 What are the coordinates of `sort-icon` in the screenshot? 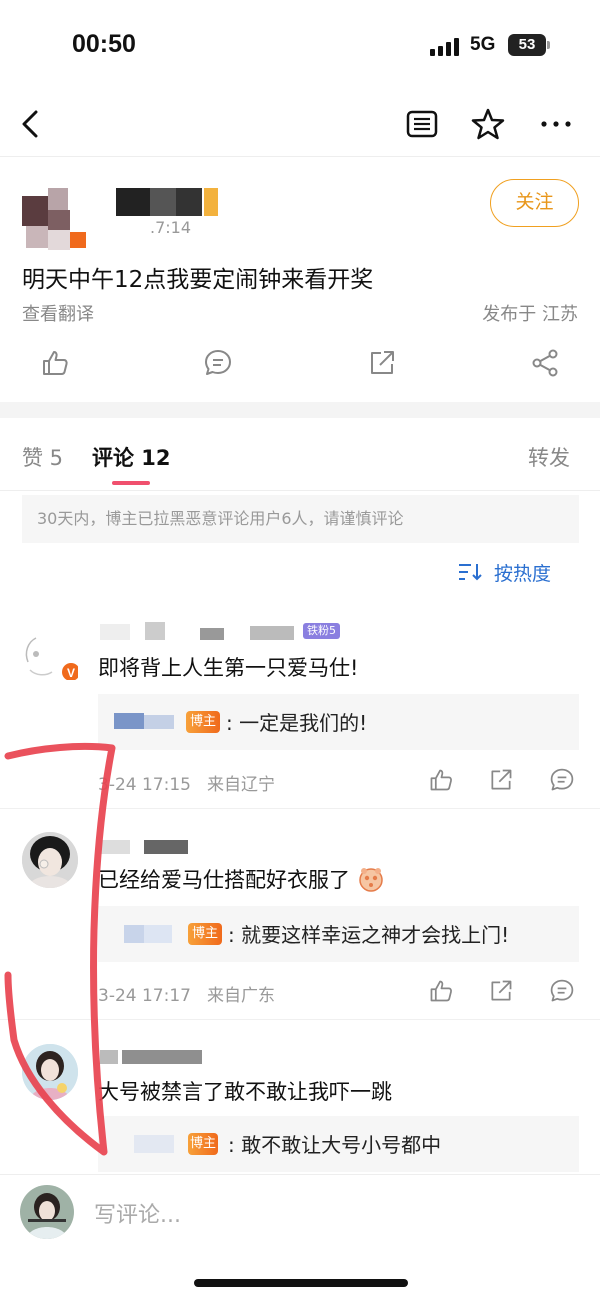 It's located at (470, 572).